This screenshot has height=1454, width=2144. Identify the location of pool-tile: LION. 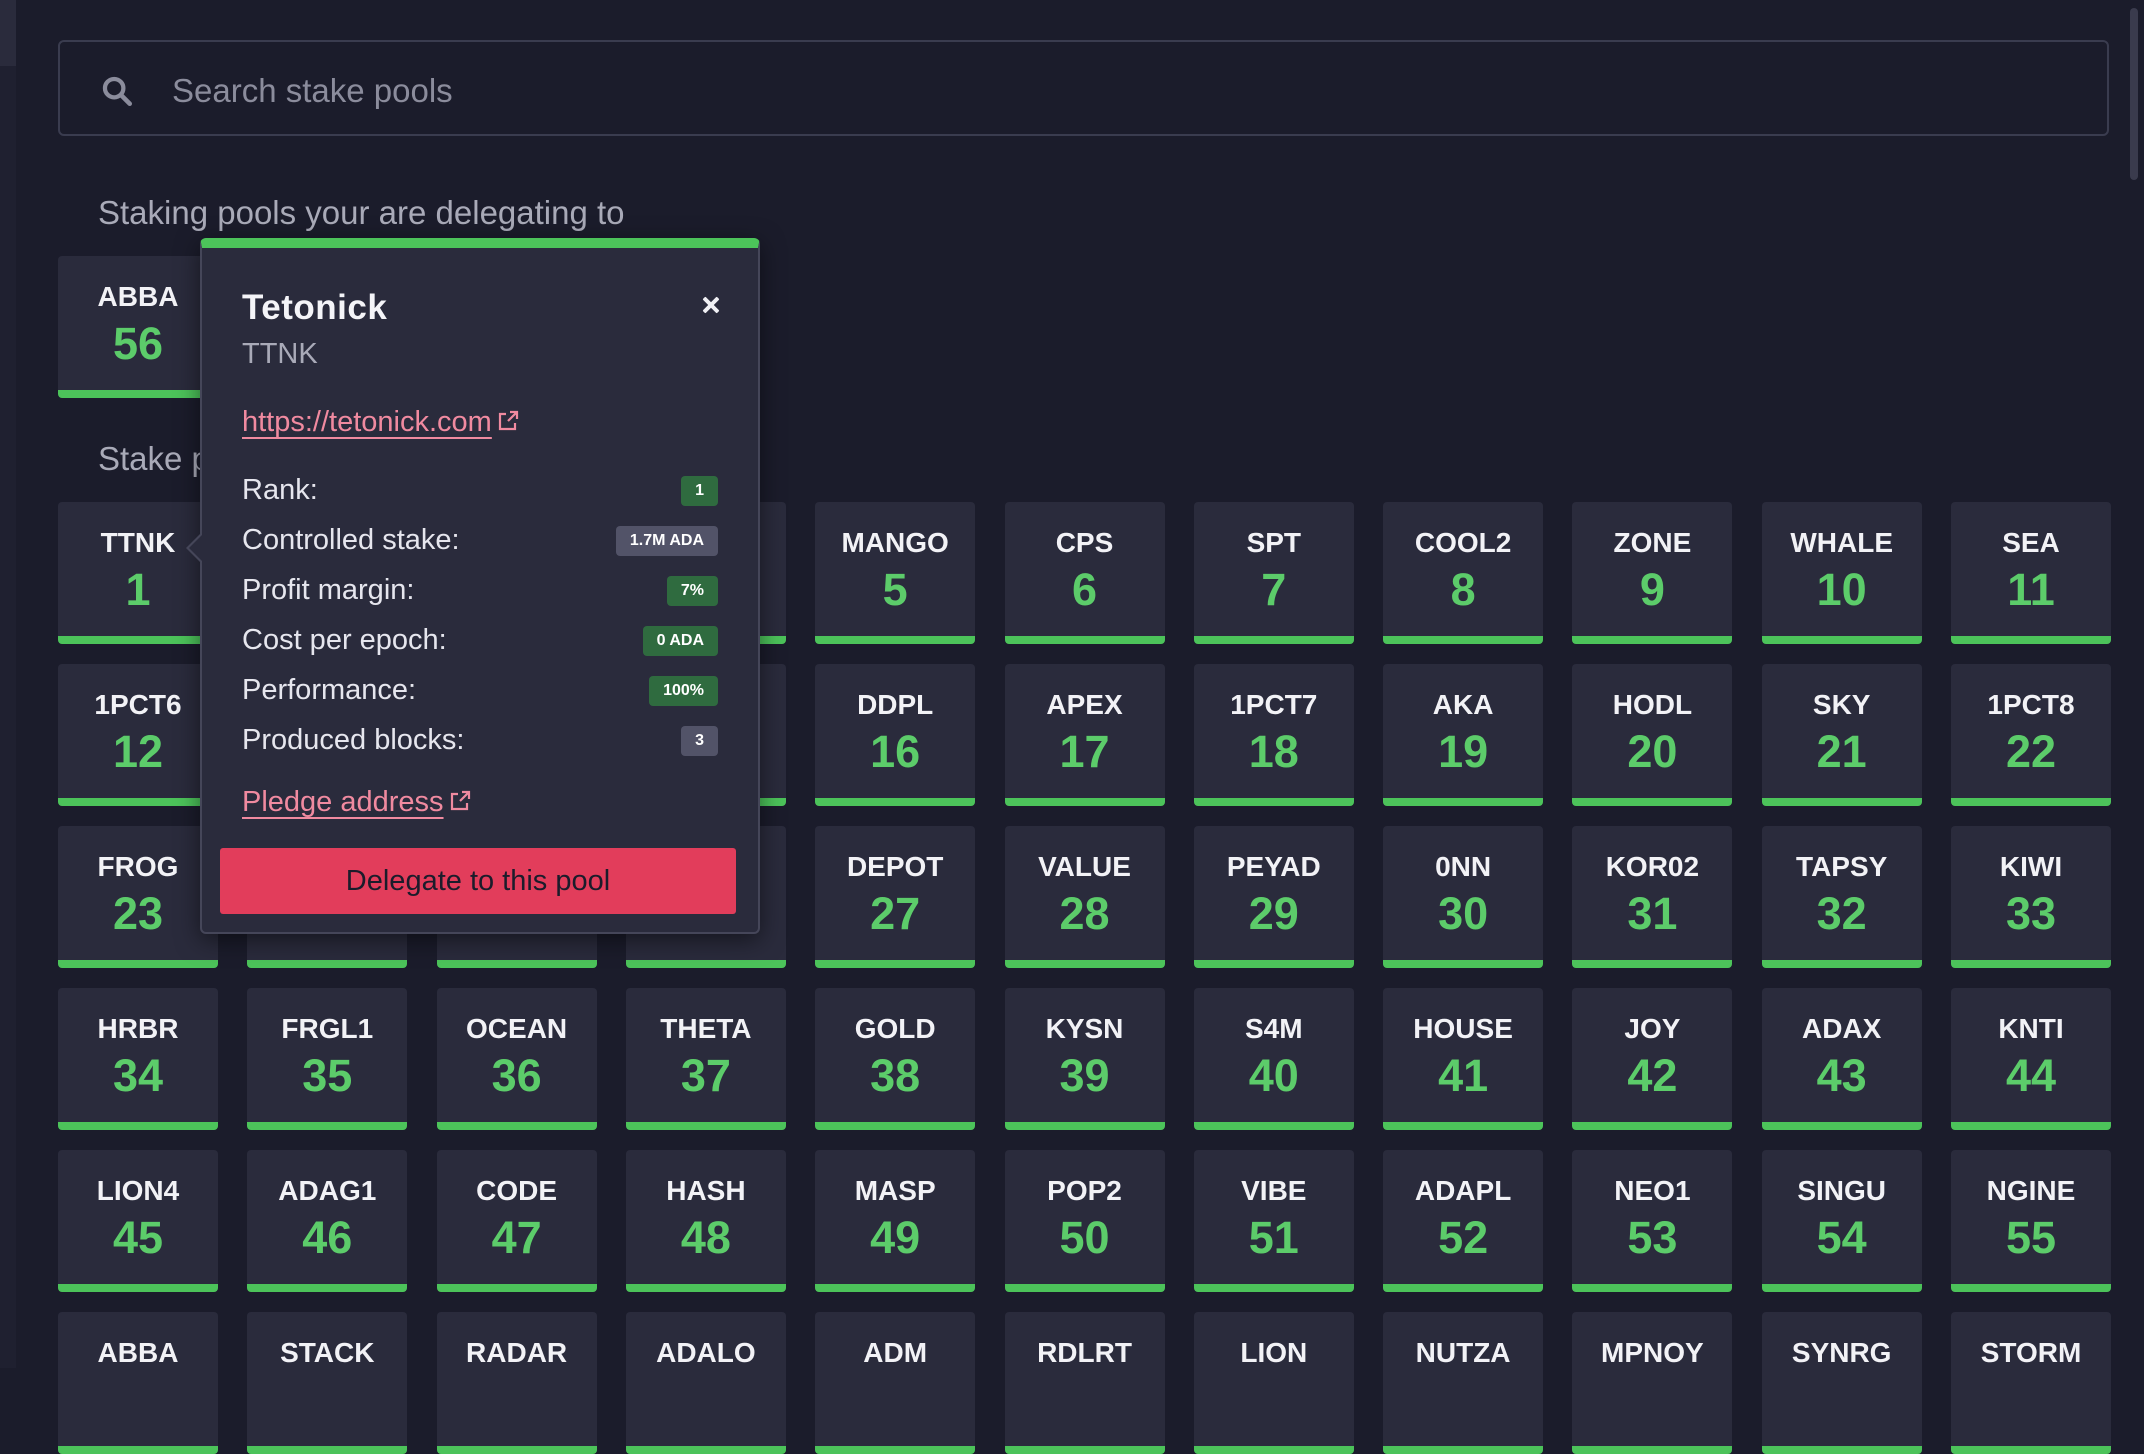
(1273, 1383).